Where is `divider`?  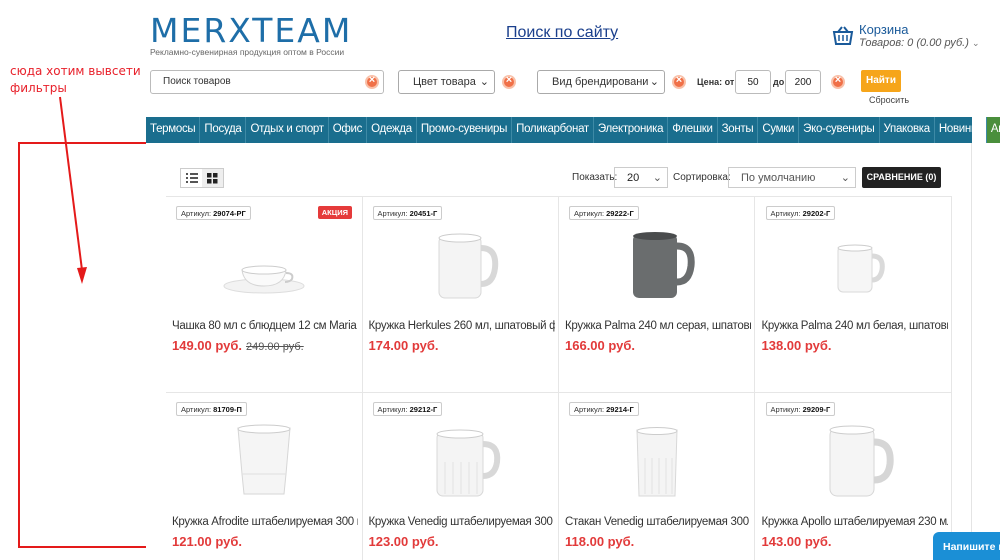
divider is located at coordinates (971, 351).